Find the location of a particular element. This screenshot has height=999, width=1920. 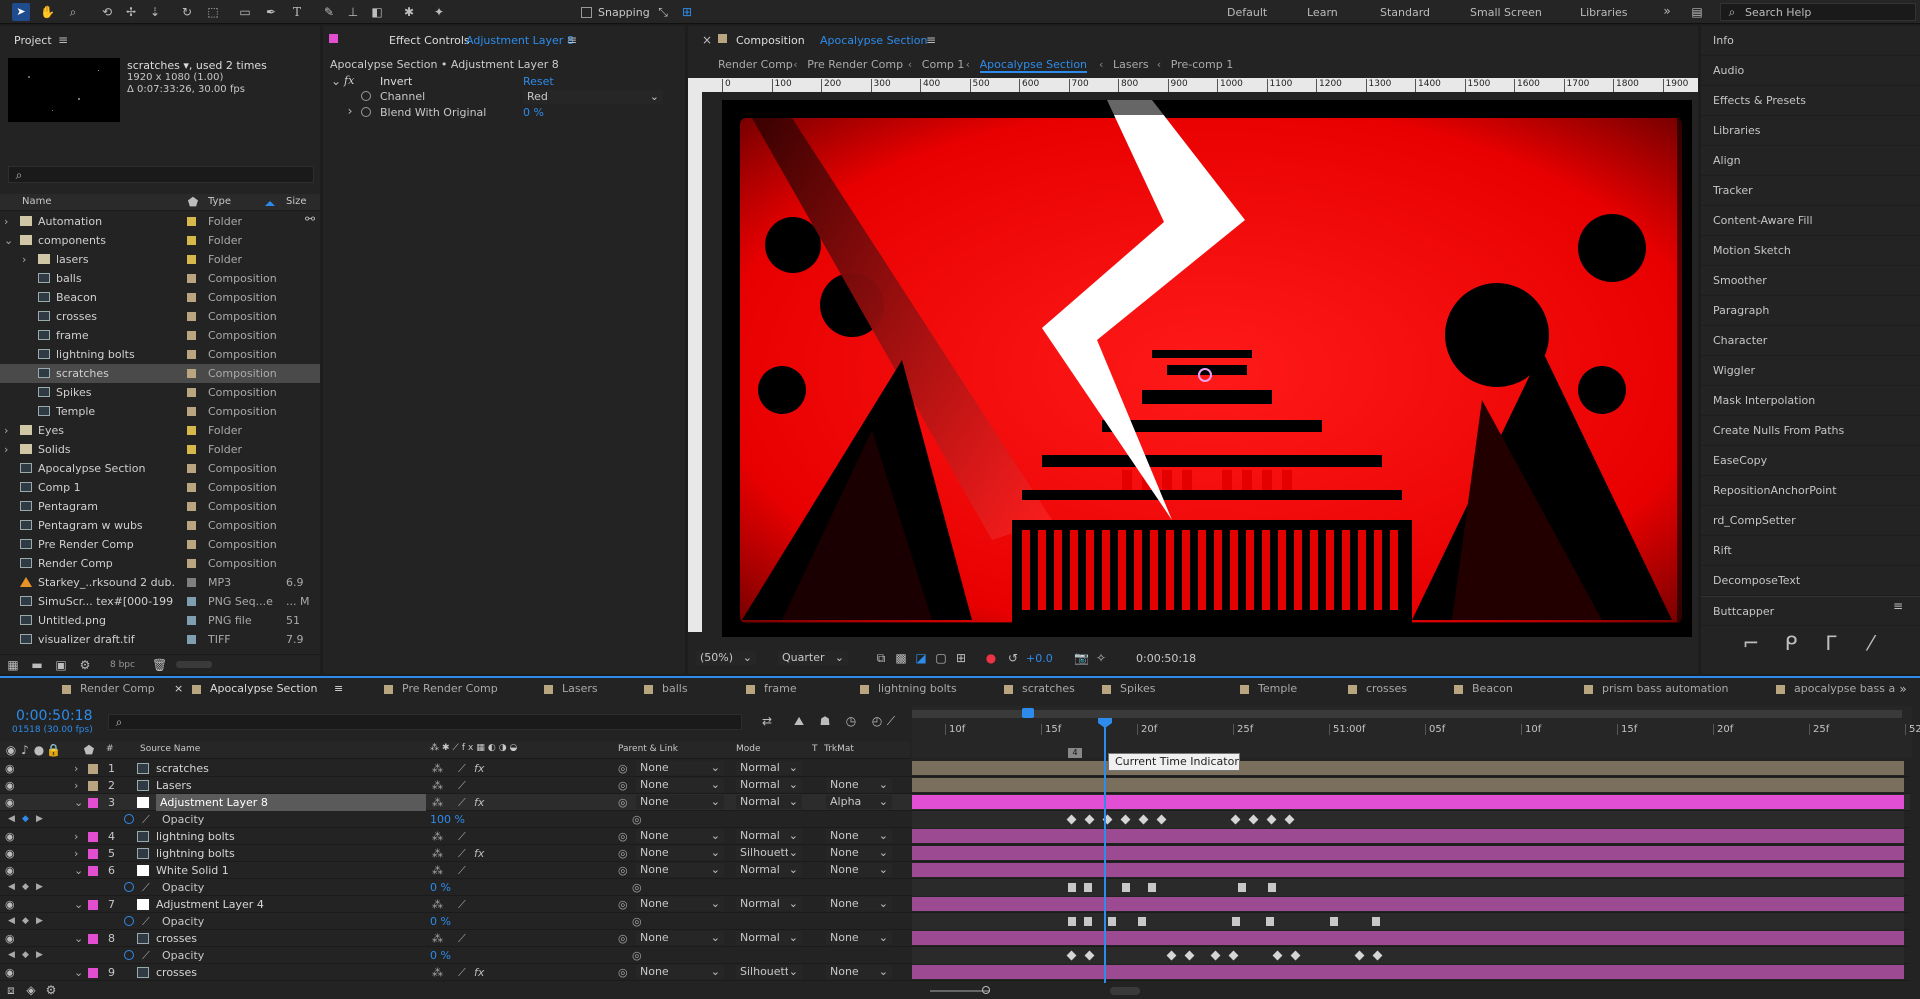

project-item: › lasers Folder is located at coordinates (160, 259).